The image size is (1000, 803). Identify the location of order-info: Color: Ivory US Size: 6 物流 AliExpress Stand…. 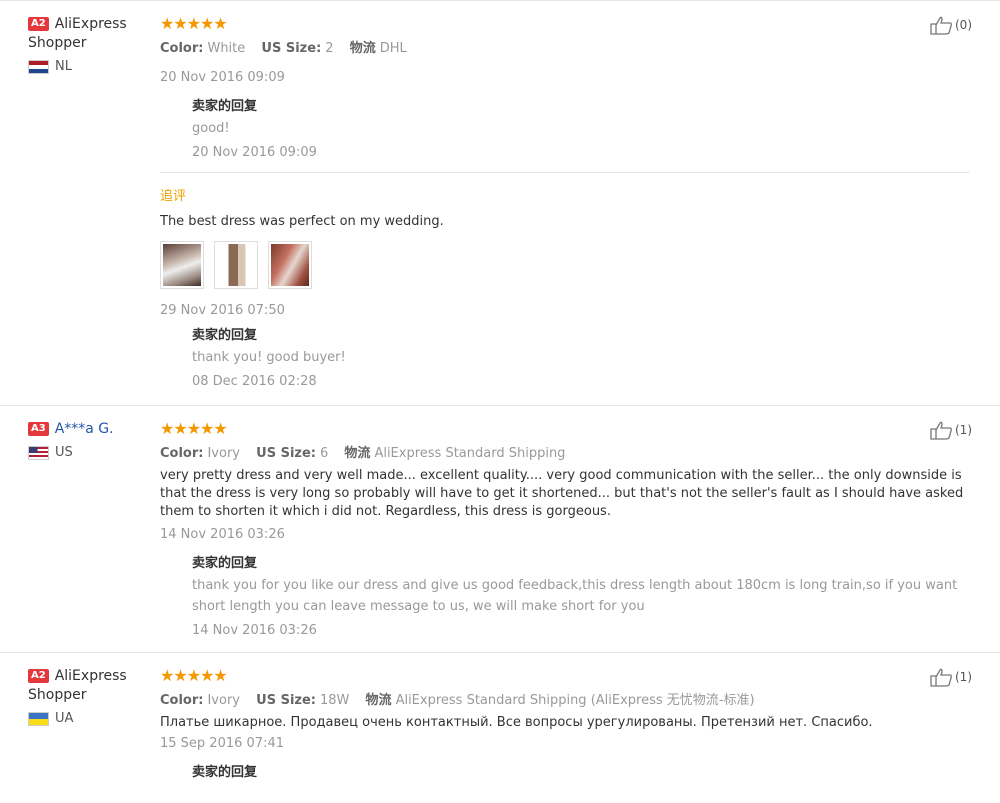
(363, 453).